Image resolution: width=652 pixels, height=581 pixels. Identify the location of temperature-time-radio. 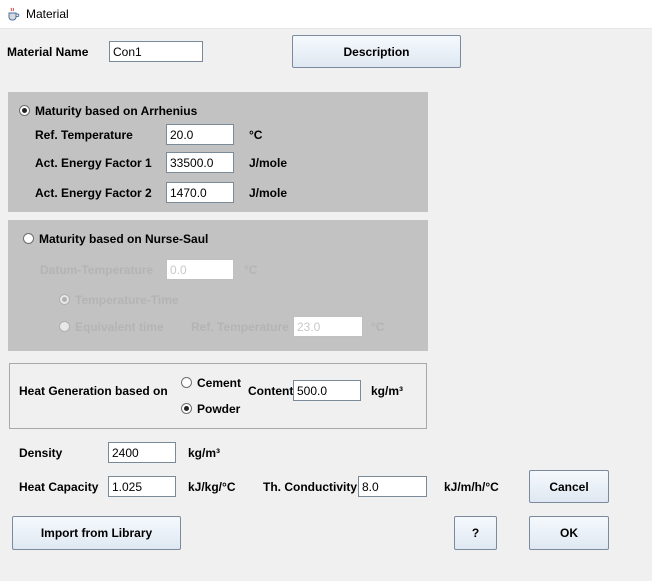
(64, 299).